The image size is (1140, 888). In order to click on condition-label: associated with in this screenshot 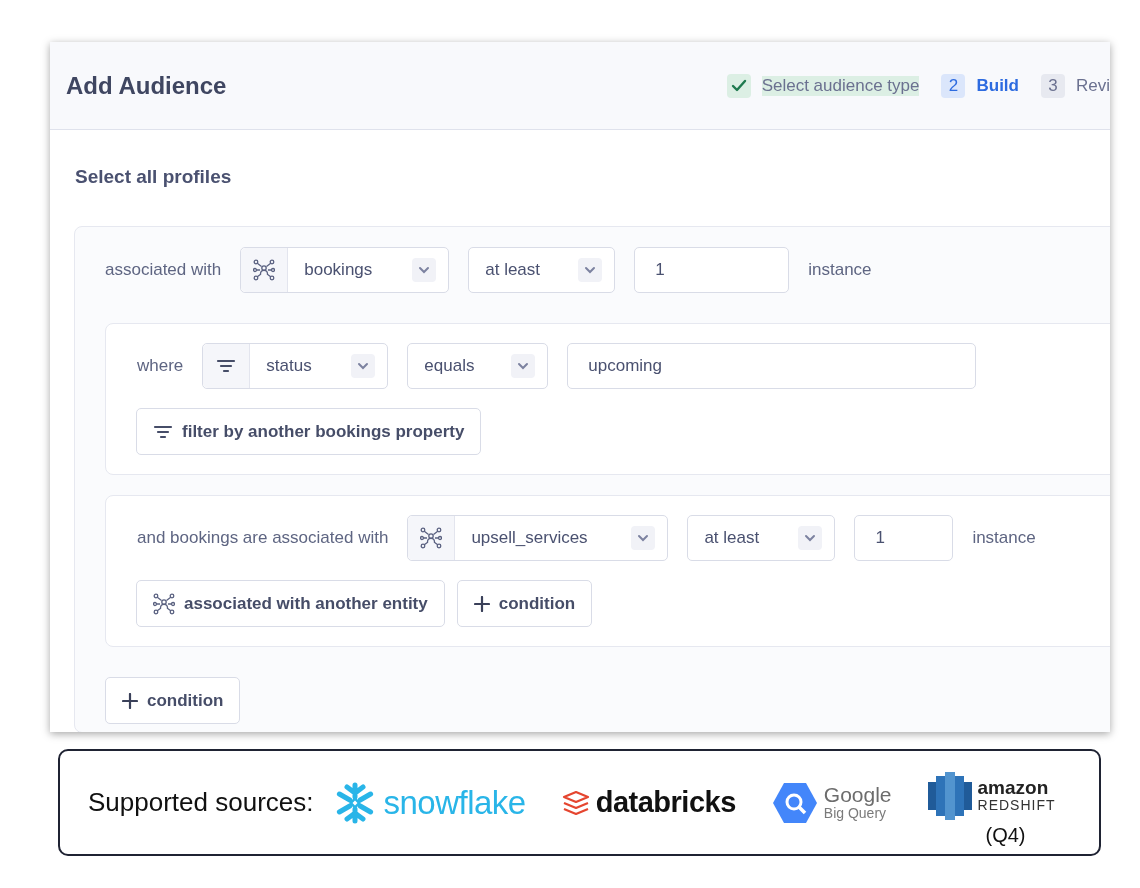, I will do `click(163, 270)`.